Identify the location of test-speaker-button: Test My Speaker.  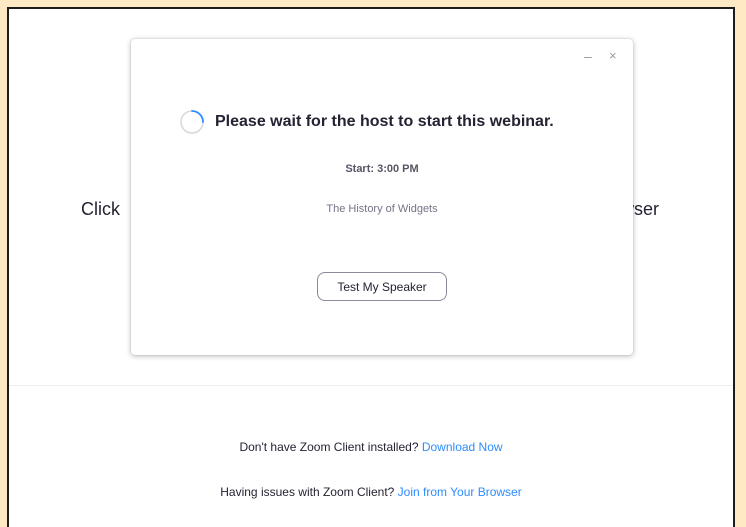
(382, 286).